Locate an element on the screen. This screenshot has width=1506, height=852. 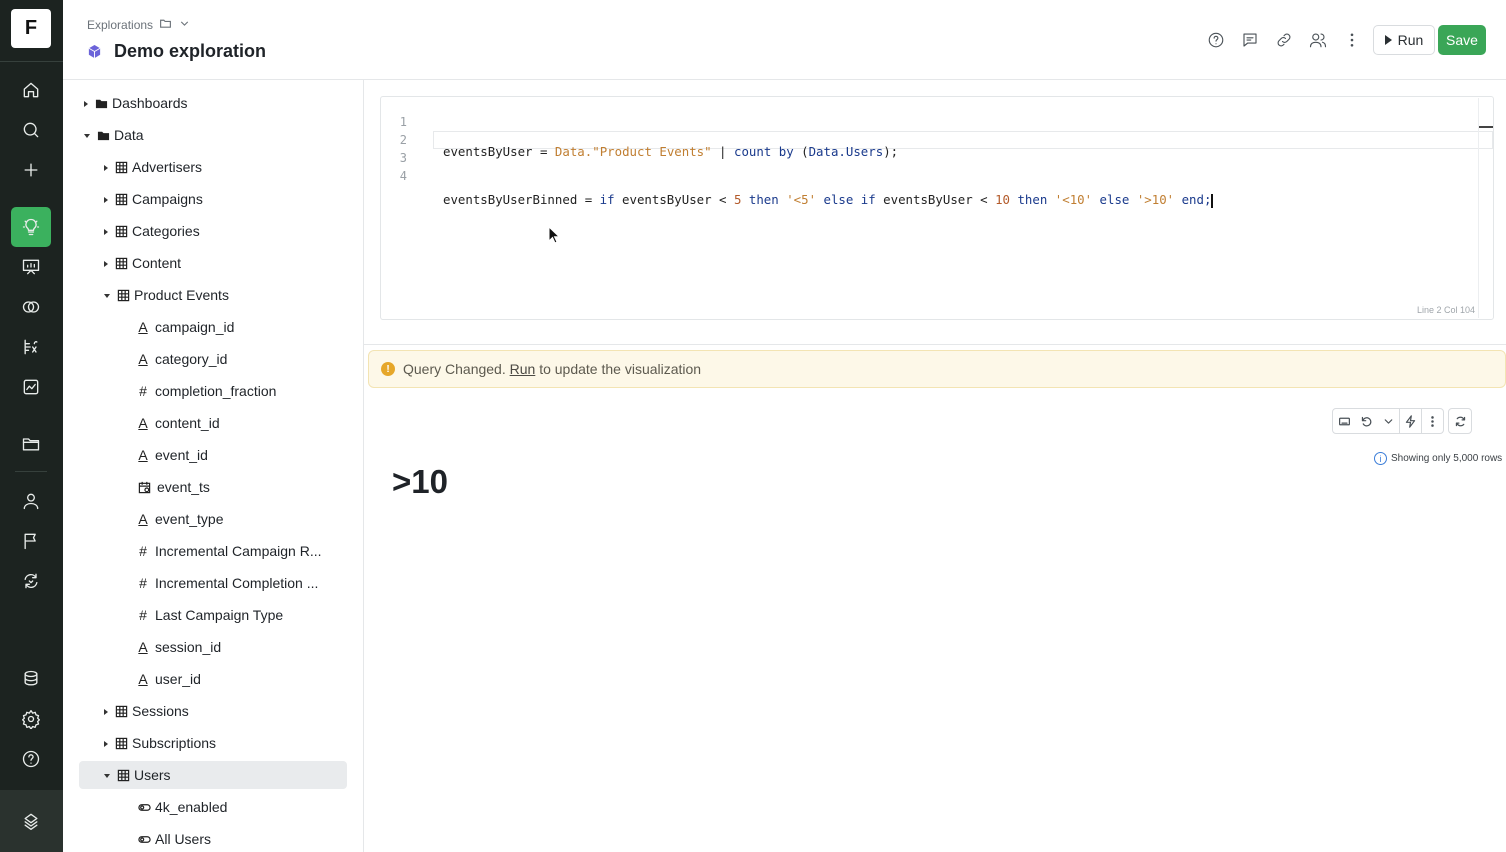
run-link: Run is located at coordinates (523, 369).